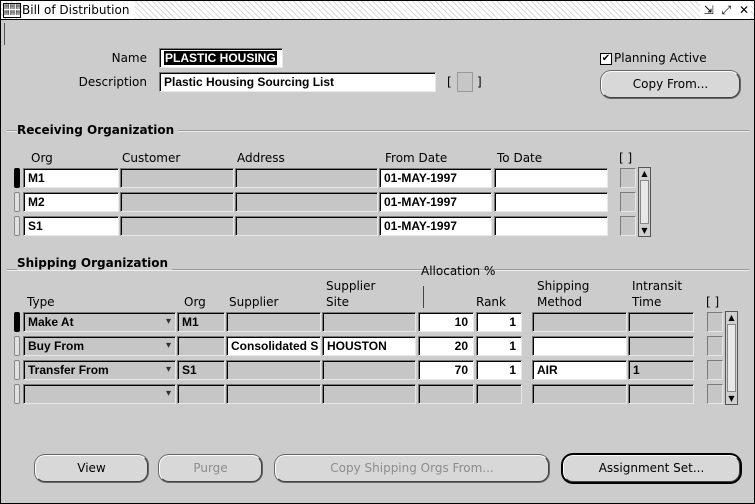 This screenshot has width=755, height=504. Describe the element at coordinates (499, 394) in the screenshot. I see `ship-rank-cell` at that location.